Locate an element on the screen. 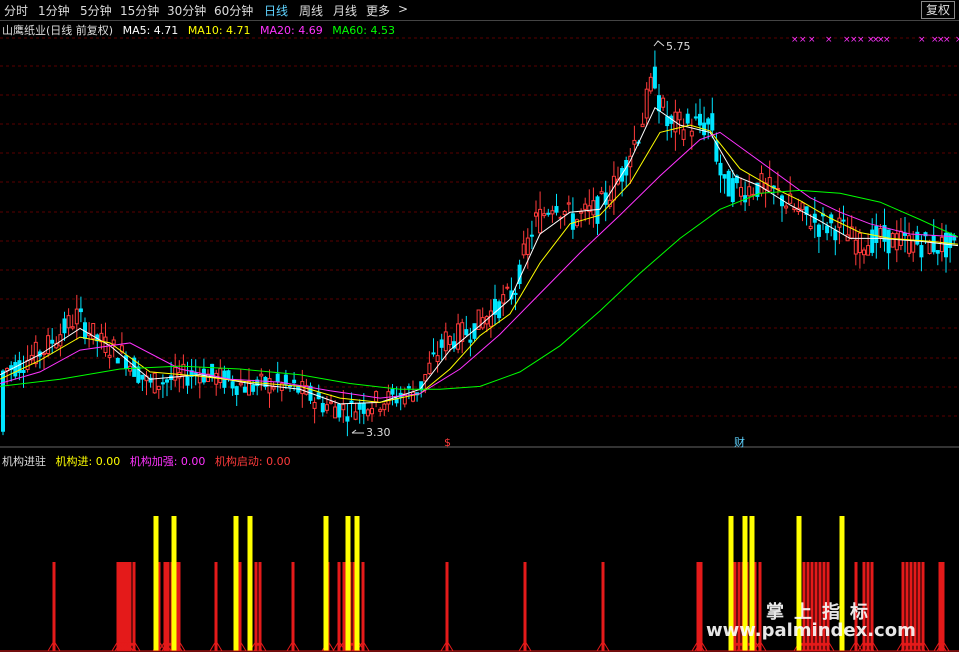 This screenshot has height=652, width=959. high-price-label: 5.75 is located at coordinates (678, 46).